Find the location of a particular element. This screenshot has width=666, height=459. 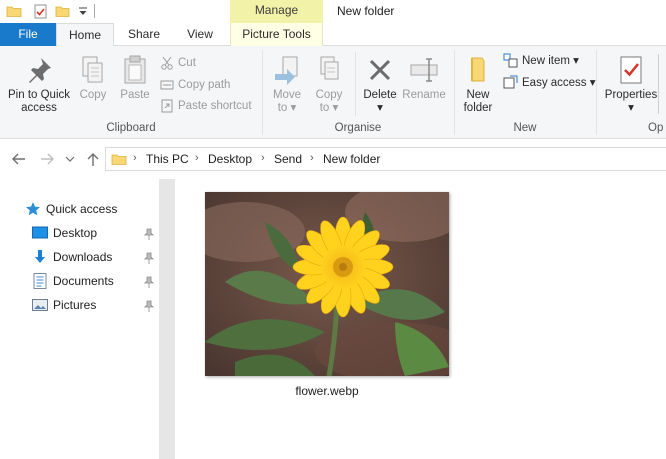

divider is located at coordinates (355, 84).